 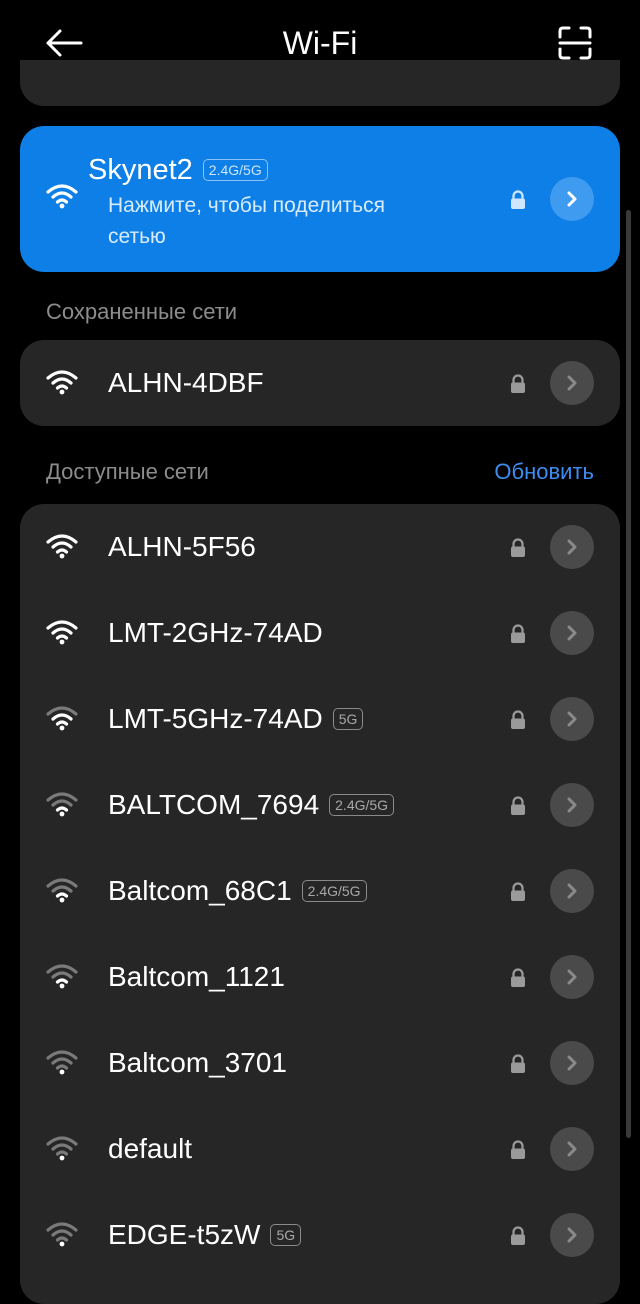 I want to click on network-row: BALTCOM_7694 2.4G/5G, so click(x=320, y=805).